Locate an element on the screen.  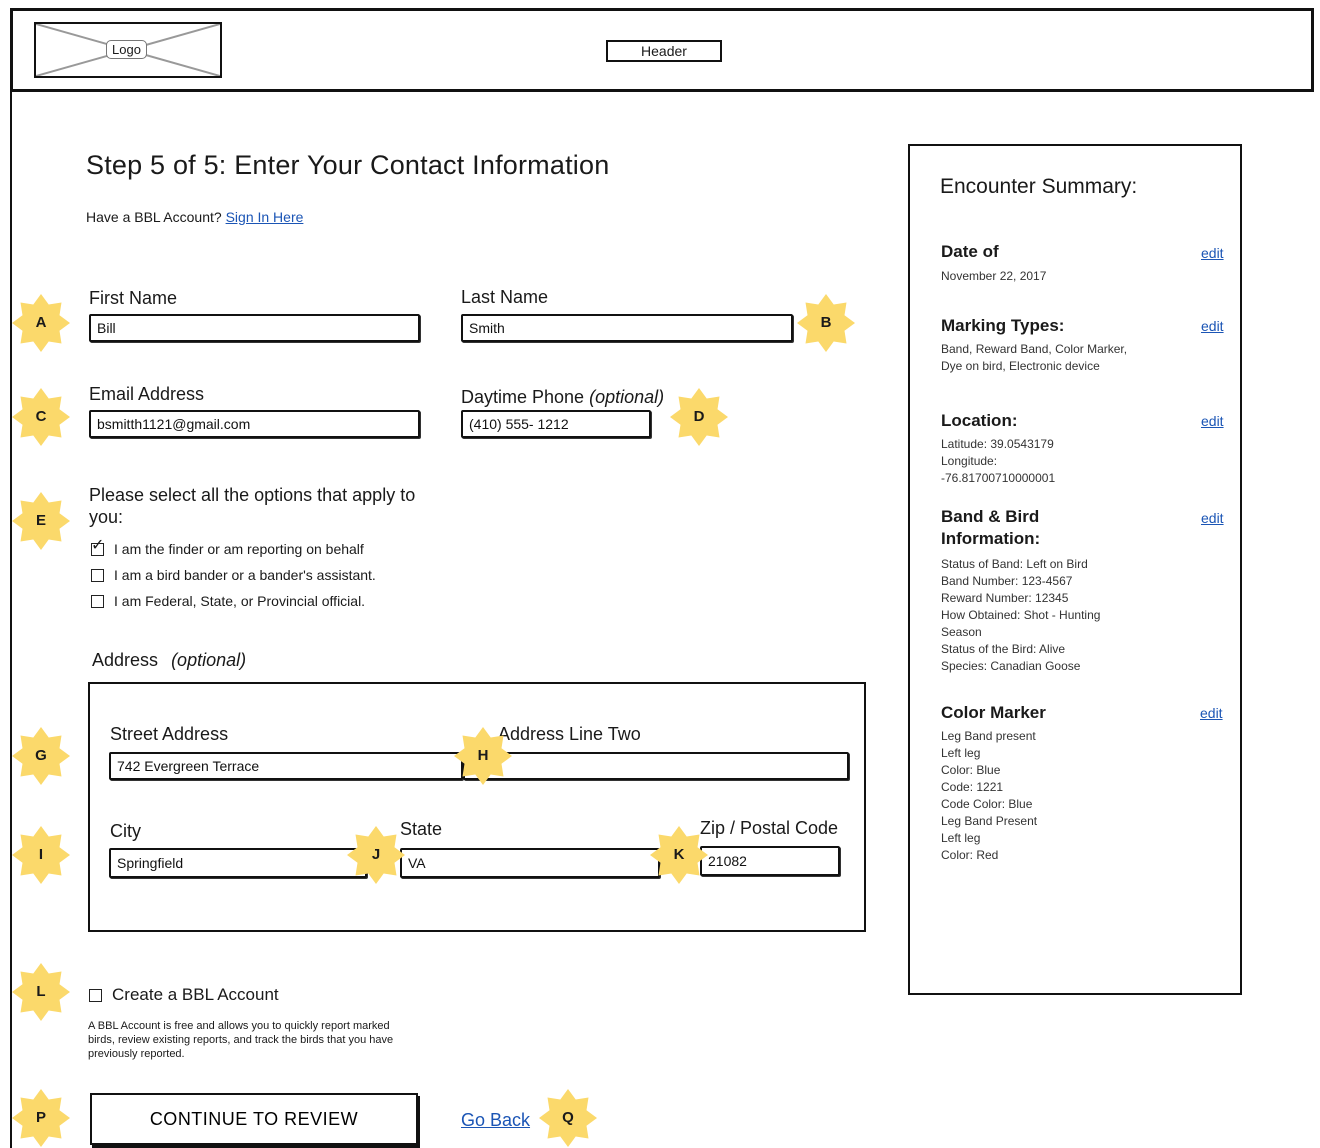
email-input is located at coordinates (254, 424).